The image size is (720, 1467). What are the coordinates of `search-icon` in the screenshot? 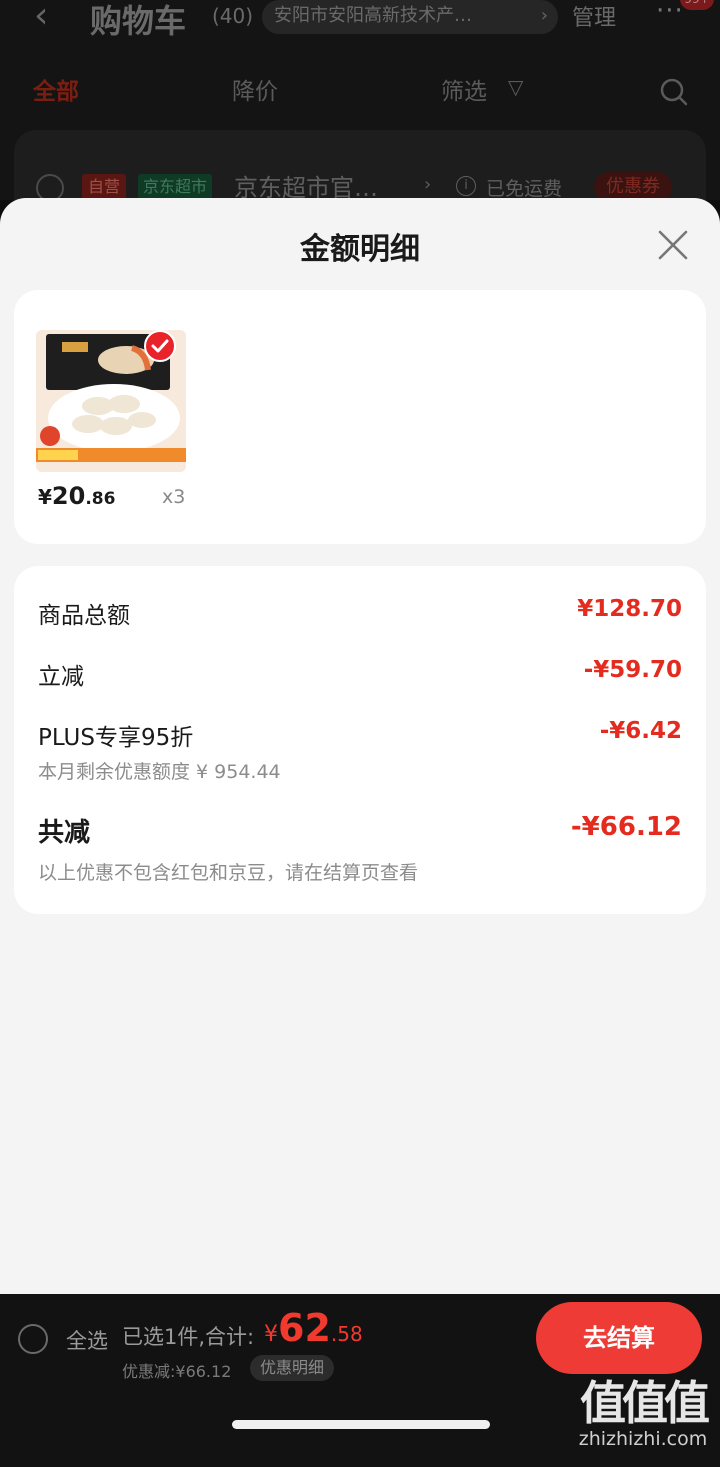 It's located at (674, 92).